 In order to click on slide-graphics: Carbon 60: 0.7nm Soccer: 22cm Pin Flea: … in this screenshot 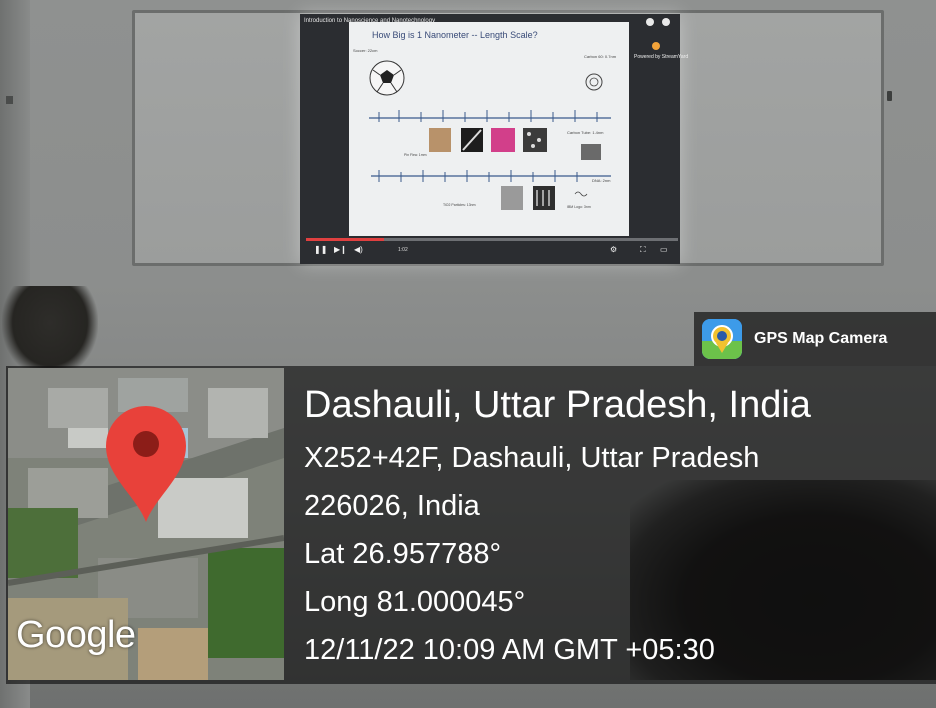, I will do `click(485, 129)`.